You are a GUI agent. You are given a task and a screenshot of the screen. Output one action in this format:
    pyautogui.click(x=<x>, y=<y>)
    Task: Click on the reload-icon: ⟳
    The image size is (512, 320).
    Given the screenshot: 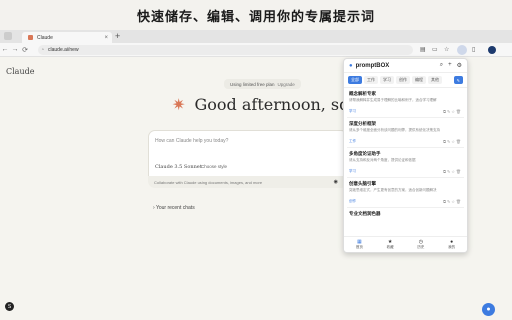 What is the action you would take?
    pyautogui.click(x=25, y=50)
    